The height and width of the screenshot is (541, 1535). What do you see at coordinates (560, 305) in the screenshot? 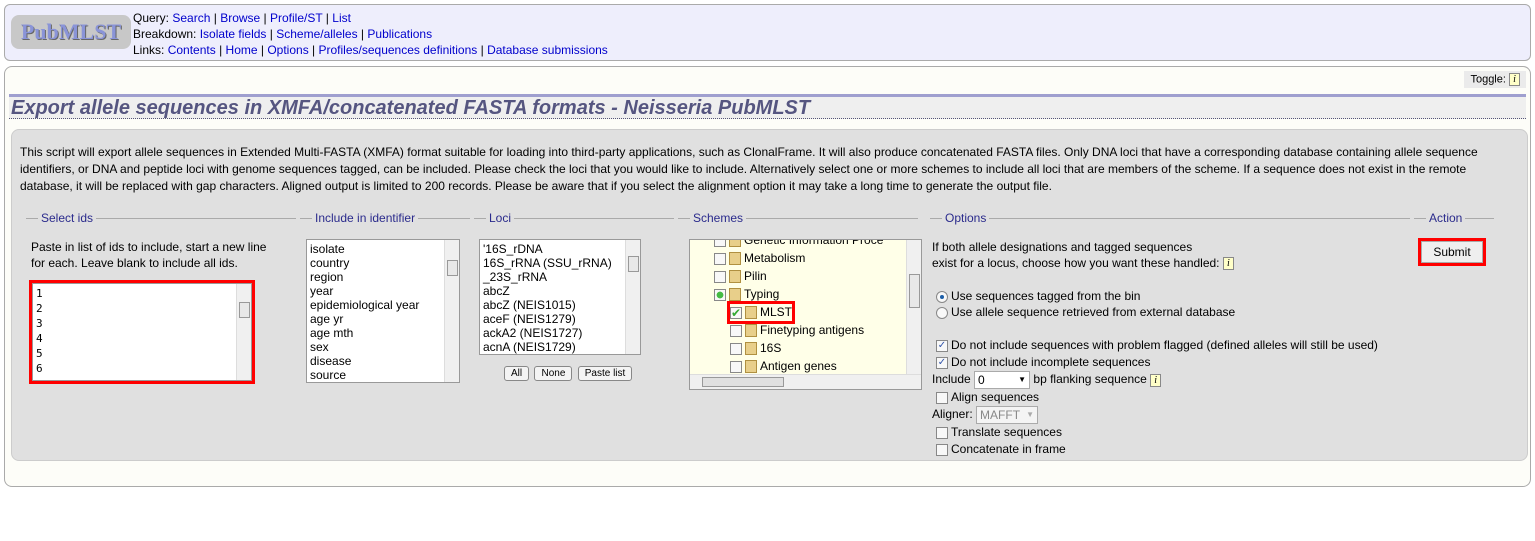
I see `locus-option: abcZ (NEIS1015)` at bounding box center [560, 305].